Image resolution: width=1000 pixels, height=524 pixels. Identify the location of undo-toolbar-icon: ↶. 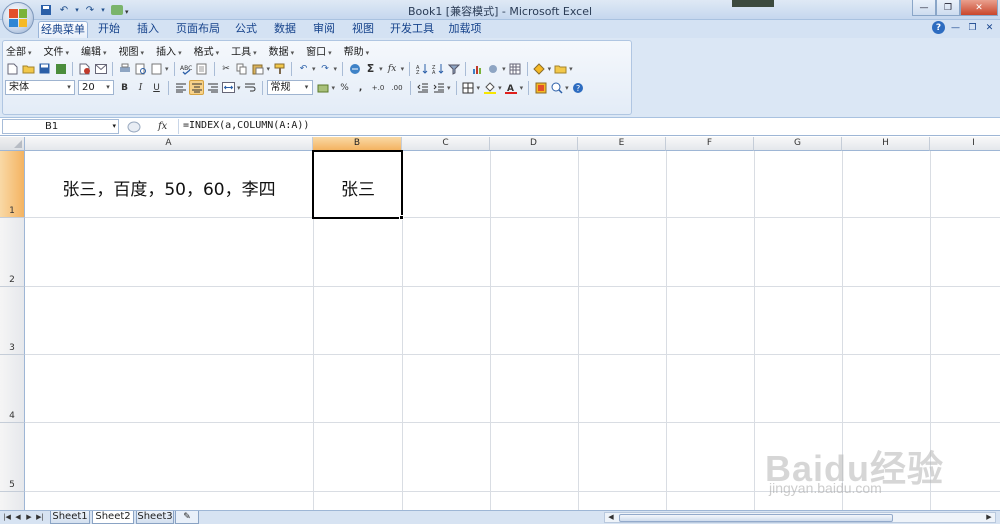
(303, 68).